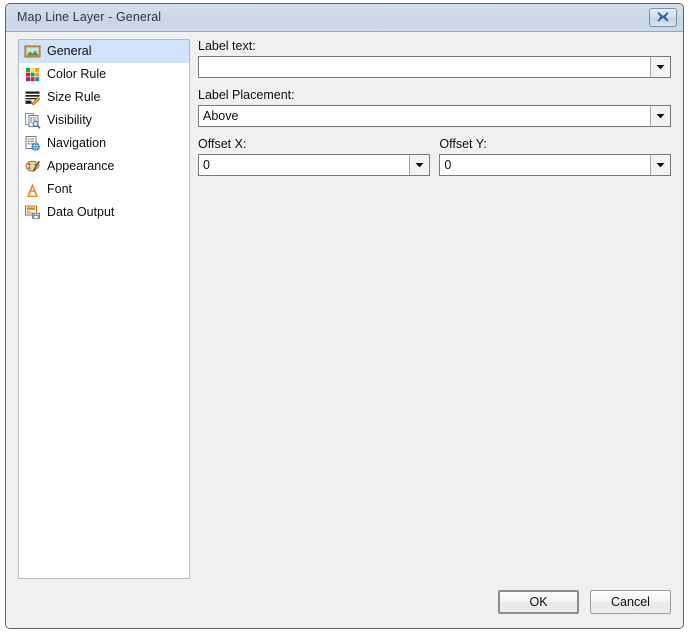  What do you see at coordinates (304, 165) in the screenshot?
I see `offset-x-input: 0` at bounding box center [304, 165].